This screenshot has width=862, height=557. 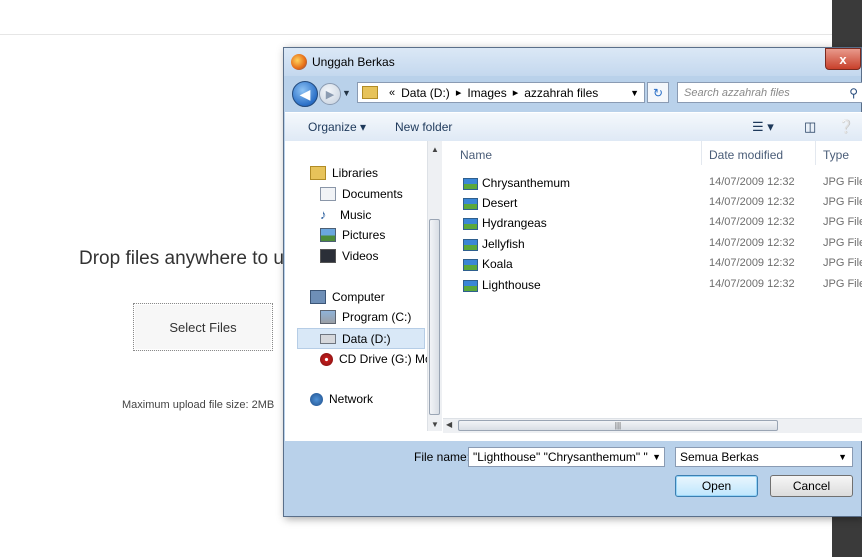 What do you see at coordinates (618, 425) in the screenshot?
I see `scrollbar-thumb: |||` at bounding box center [618, 425].